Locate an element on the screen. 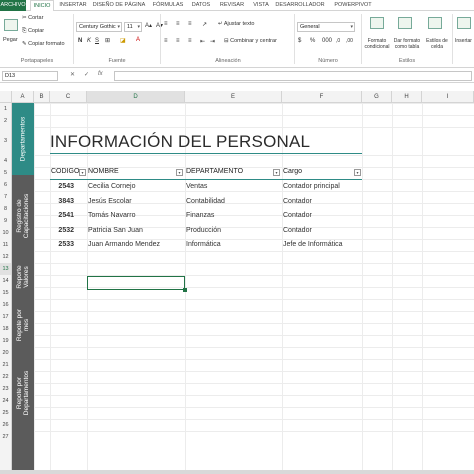 The height and width of the screenshot is (474, 474). column-header-a: A is located at coordinates (23, 97).